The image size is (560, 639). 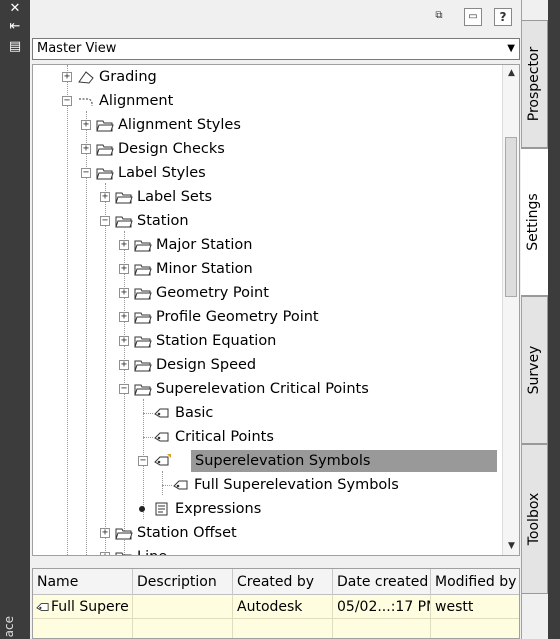 What do you see at coordinates (268, 293) in the screenshot?
I see `tree-item-geometry-point: + Geometry Point` at bounding box center [268, 293].